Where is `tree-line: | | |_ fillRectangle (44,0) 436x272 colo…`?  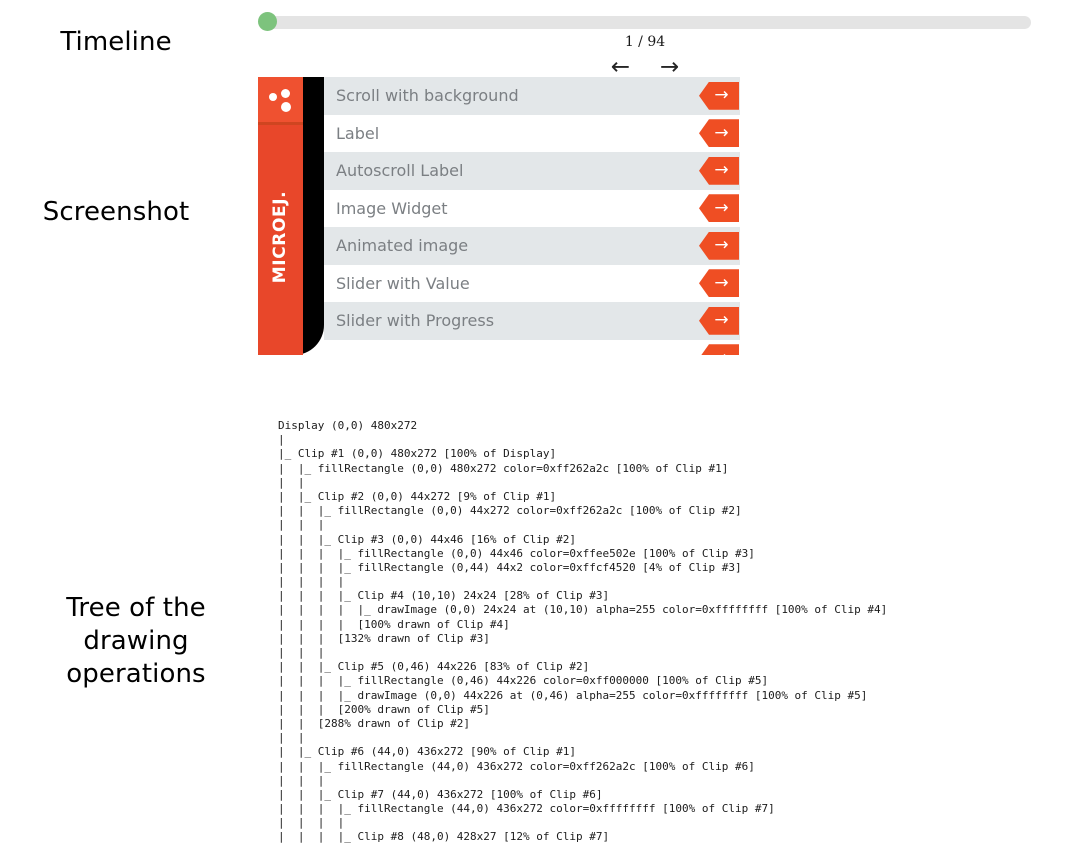 tree-line: | | |_ fillRectangle (44,0) 436x272 colo… is located at coordinates (516, 766).